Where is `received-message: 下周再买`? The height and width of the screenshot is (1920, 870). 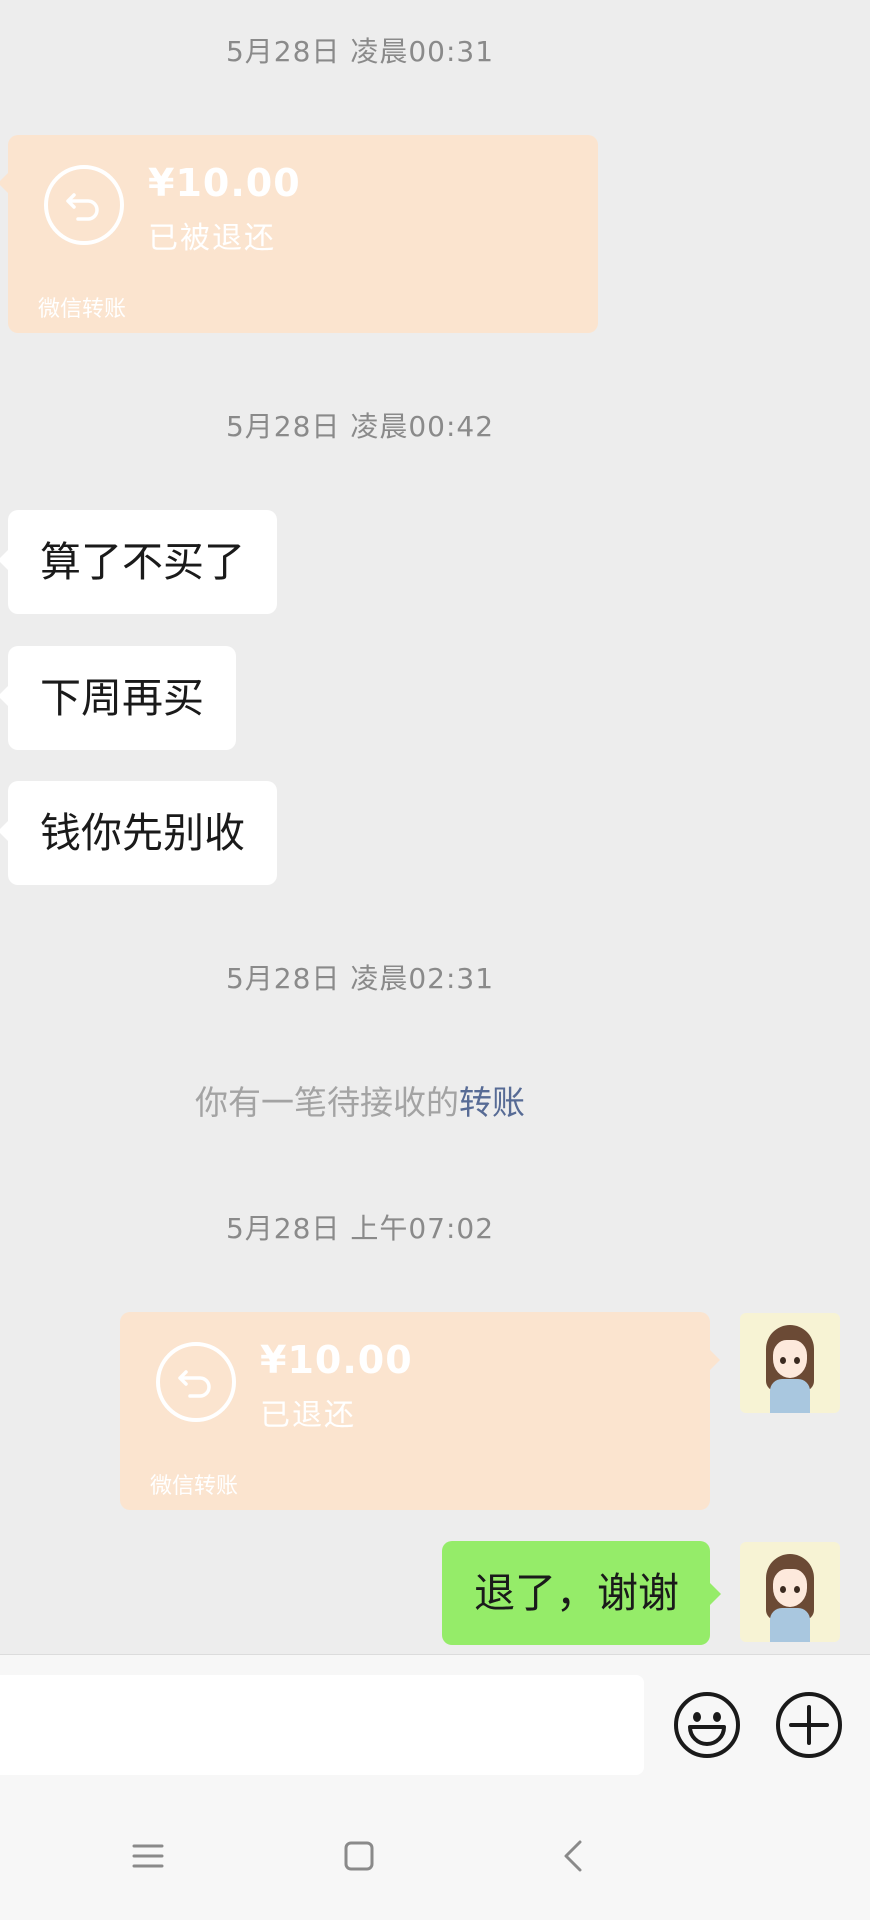
received-message: 下周再买 is located at coordinates (118, 698).